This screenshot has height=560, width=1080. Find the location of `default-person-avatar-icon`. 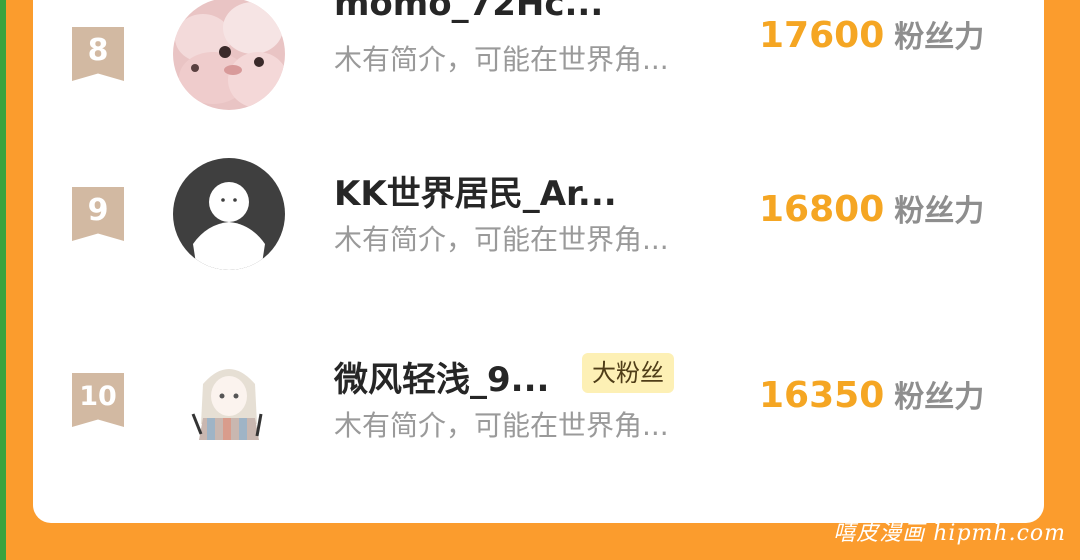

default-person-avatar-icon is located at coordinates (229, 214).